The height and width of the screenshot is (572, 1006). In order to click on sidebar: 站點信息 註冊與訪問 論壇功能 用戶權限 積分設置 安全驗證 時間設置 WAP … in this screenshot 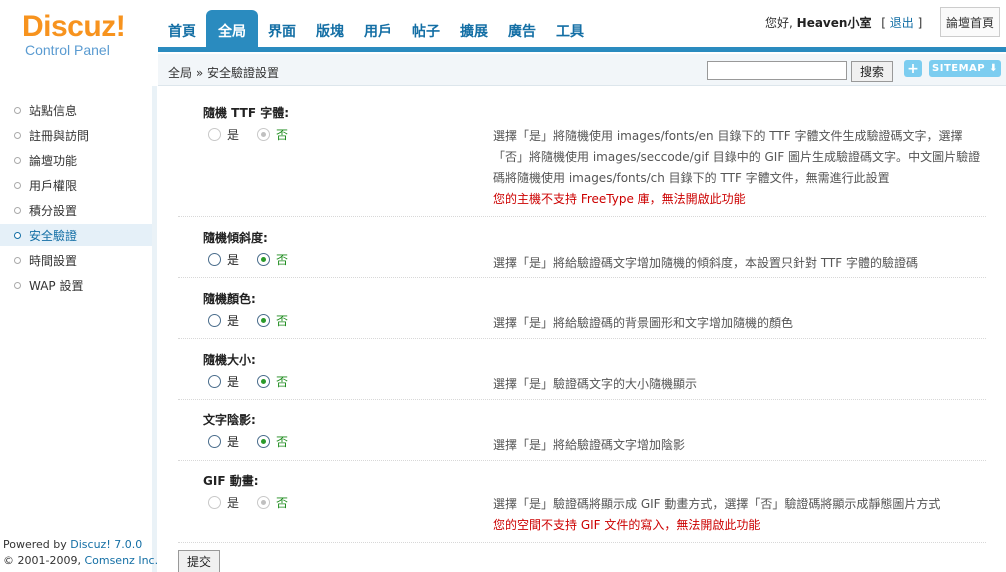, I will do `click(78, 329)`.